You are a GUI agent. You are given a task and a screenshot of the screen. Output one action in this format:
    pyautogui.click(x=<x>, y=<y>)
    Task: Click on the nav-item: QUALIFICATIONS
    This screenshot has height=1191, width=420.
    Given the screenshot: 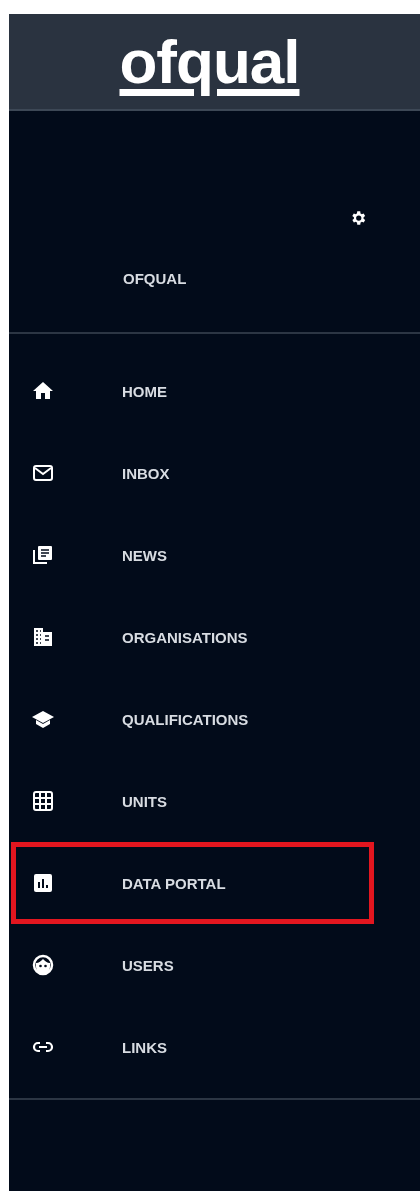 What is the action you would take?
    pyautogui.click(x=192, y=719)
    